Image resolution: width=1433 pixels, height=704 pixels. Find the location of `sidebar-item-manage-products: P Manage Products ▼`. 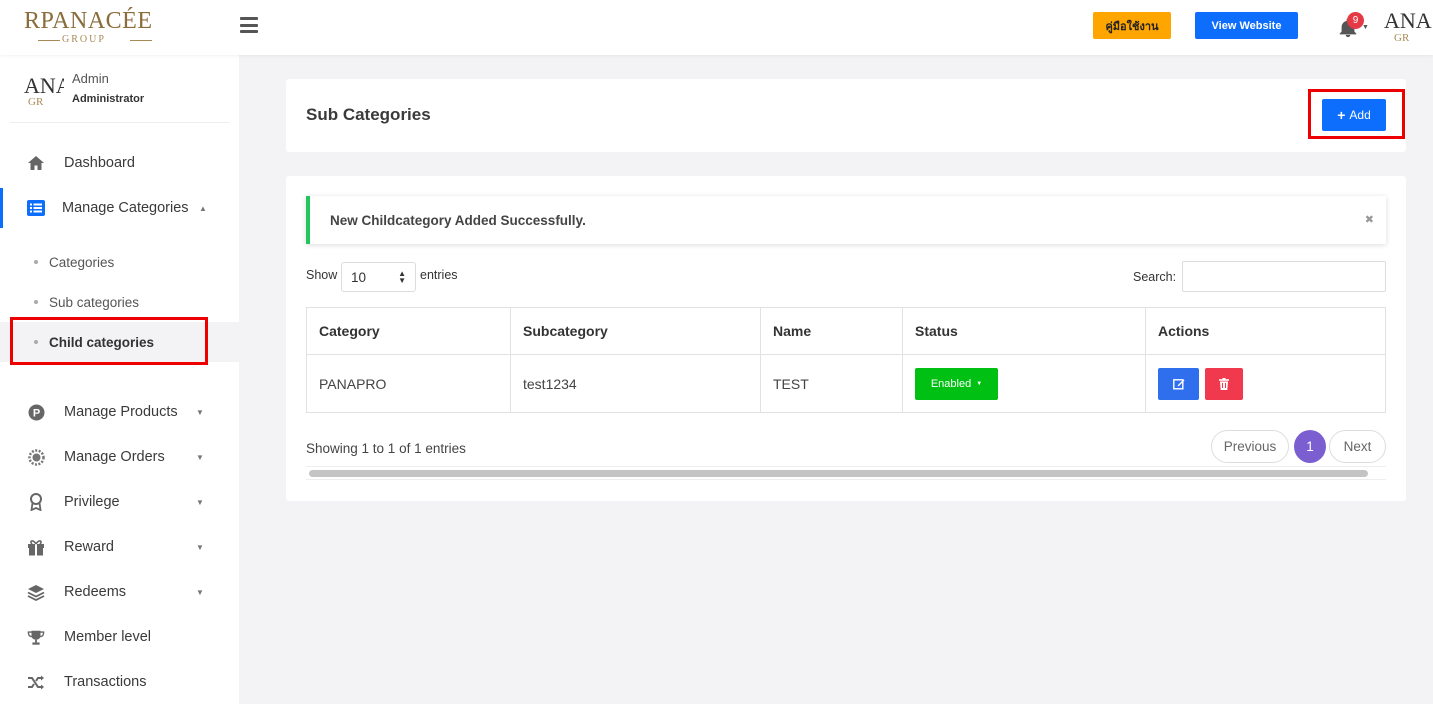

sidebar-item-manage-products: P Manage Products ▼ is located at coordinates (119, 412).